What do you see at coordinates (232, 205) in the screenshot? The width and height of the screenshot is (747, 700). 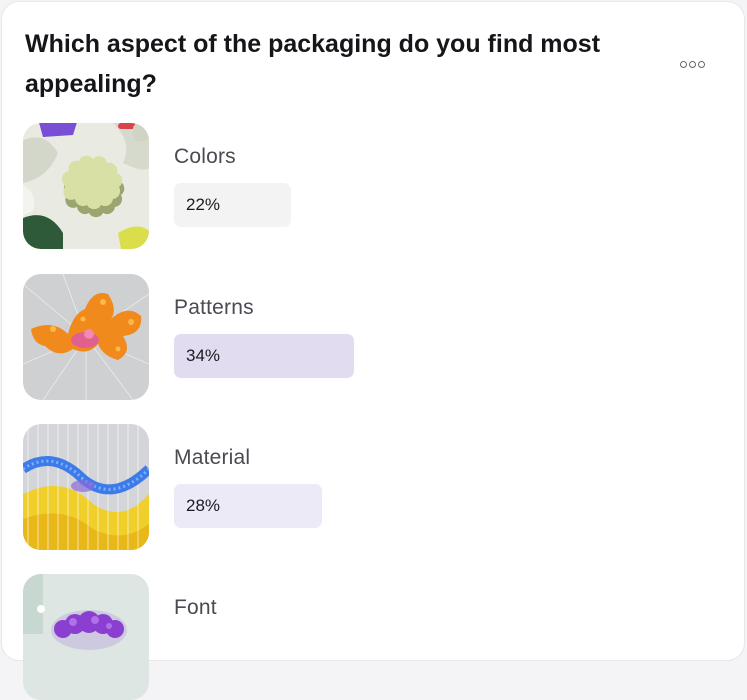 I see `result-bar: 22%` at bounding box center [232, 205].